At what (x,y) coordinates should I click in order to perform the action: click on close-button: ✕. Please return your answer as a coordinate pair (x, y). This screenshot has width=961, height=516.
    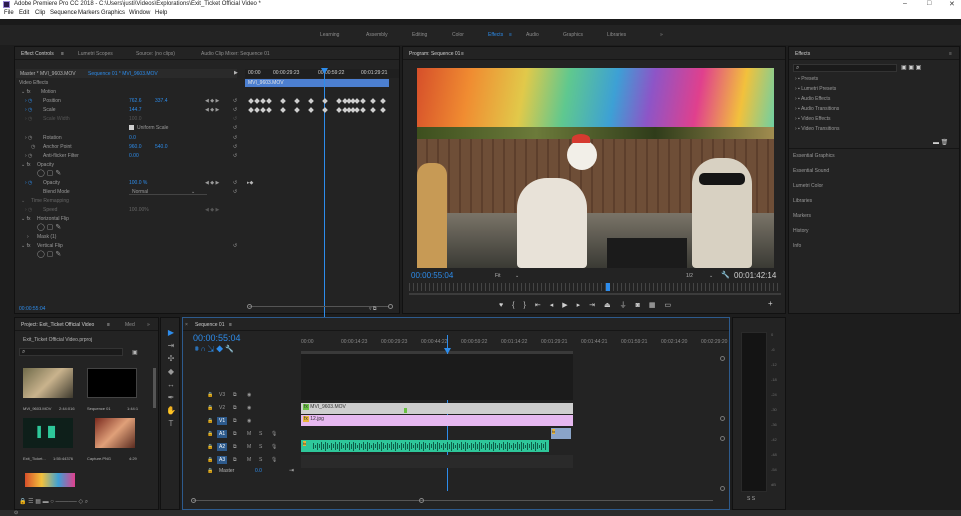
    Looking at the image, I should click on (952, 4).